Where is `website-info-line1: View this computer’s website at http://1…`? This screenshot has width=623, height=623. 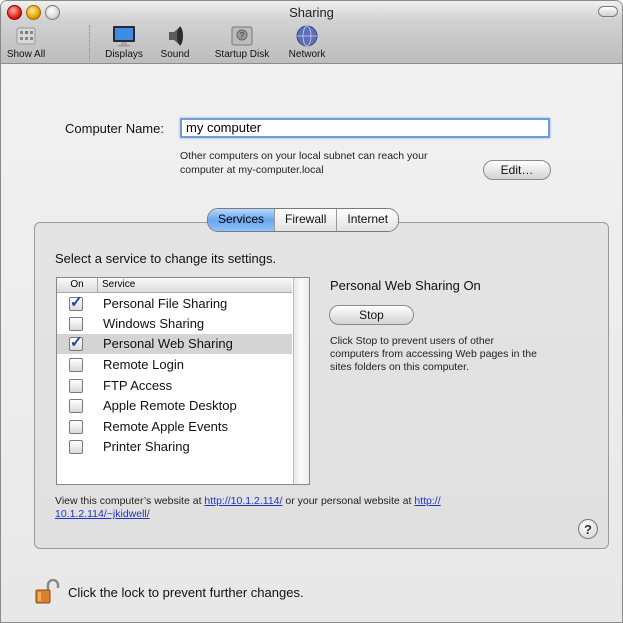 website-info-line1: View this computer’s website at http://1… is located at coordinates (248, 501).